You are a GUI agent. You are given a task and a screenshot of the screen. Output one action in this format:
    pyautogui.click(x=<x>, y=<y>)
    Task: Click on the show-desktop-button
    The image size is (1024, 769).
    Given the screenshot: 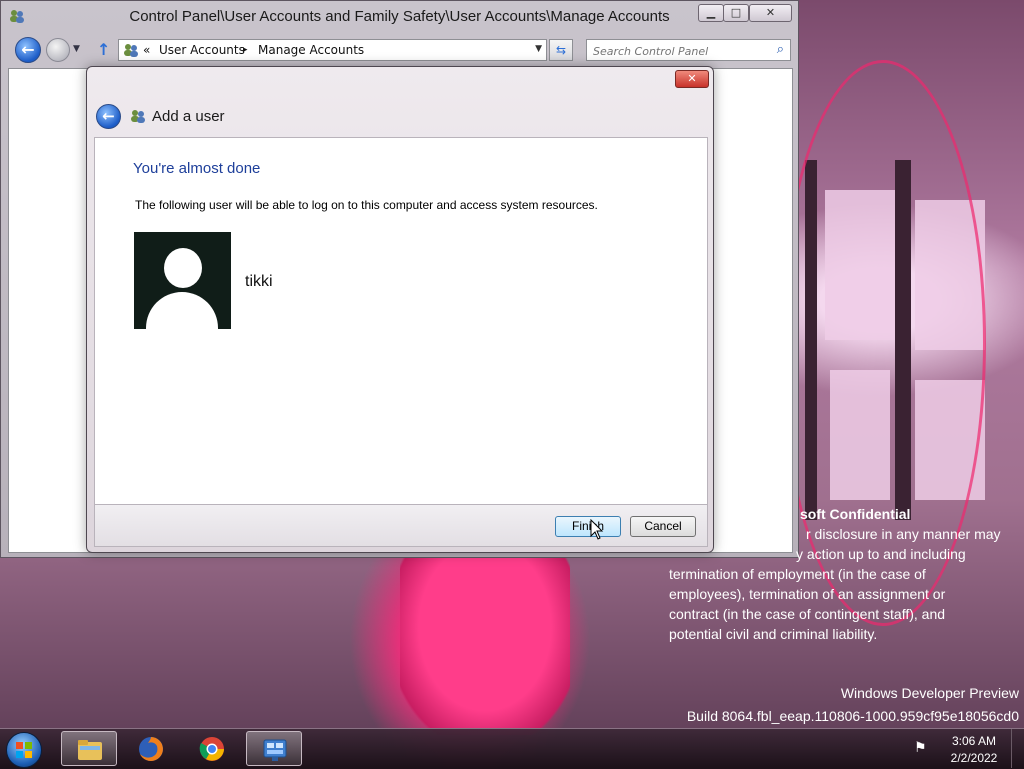 What is the action you would take?
    pyautogui.click(x=1017, y=748)
    